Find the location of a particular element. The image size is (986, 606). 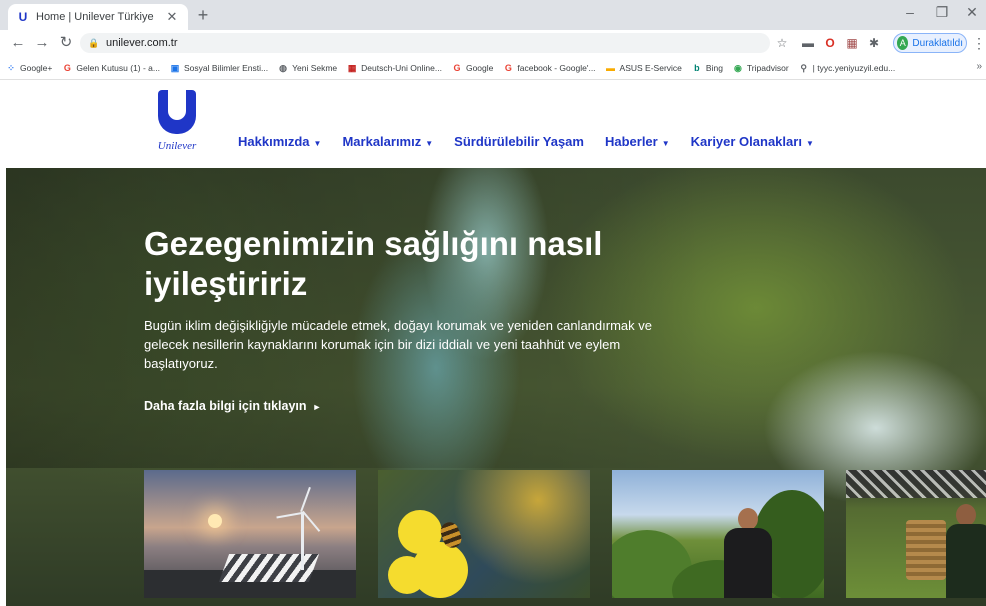

wind-turbine-icon is located at coordinates (302, 541).